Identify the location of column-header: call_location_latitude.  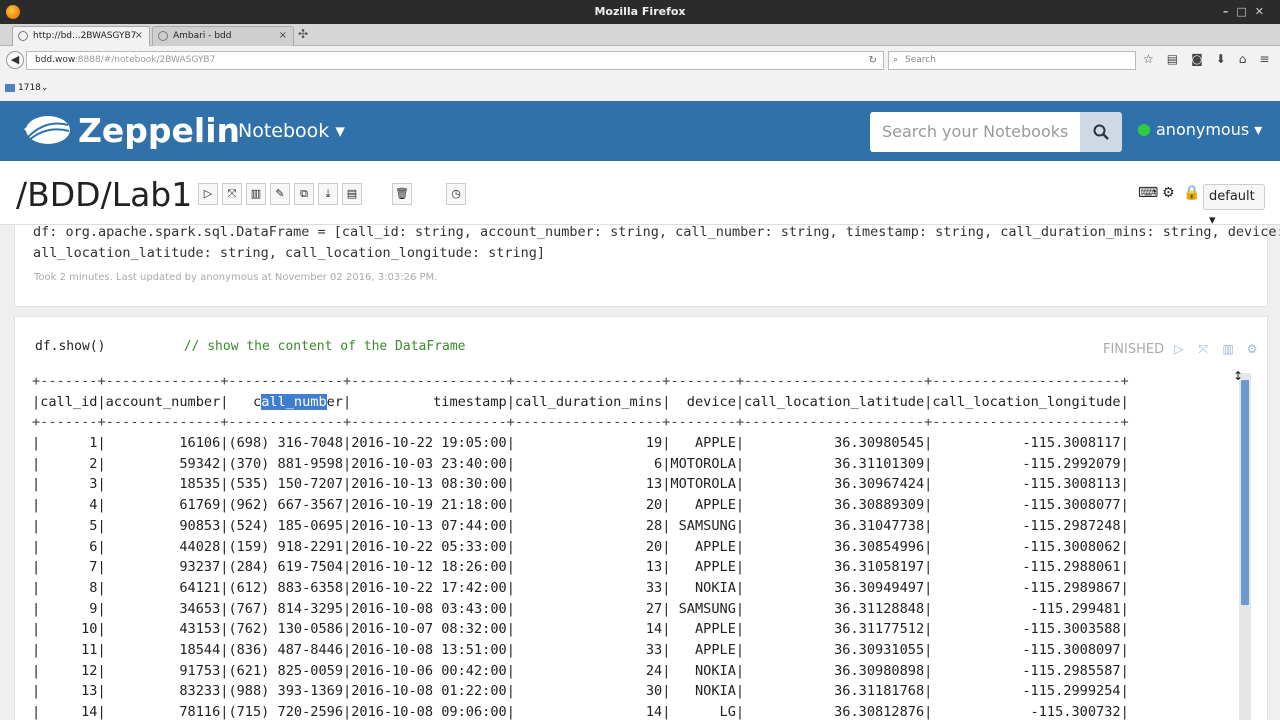
(834, 401).